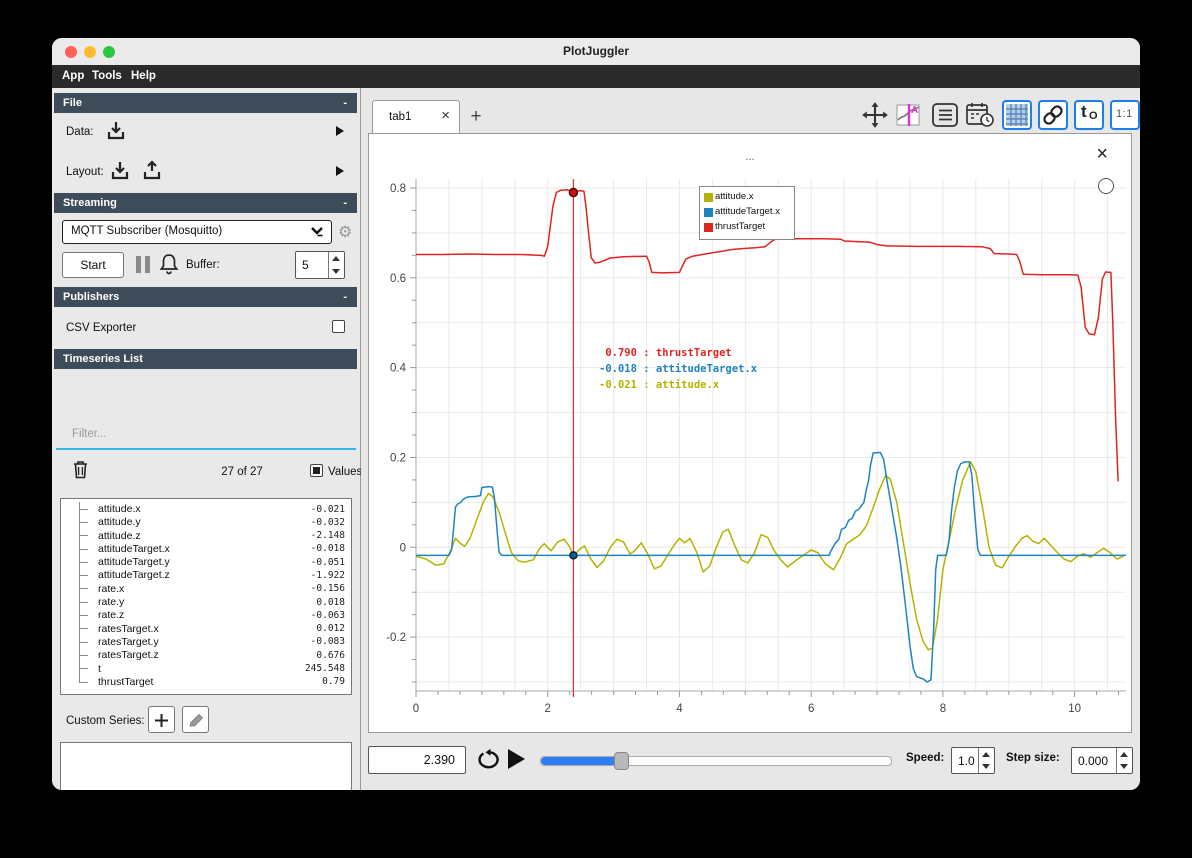 This screenshot has height=858, width=1192. I want to click on font-style-plot-icon: A, so click(909, 115).